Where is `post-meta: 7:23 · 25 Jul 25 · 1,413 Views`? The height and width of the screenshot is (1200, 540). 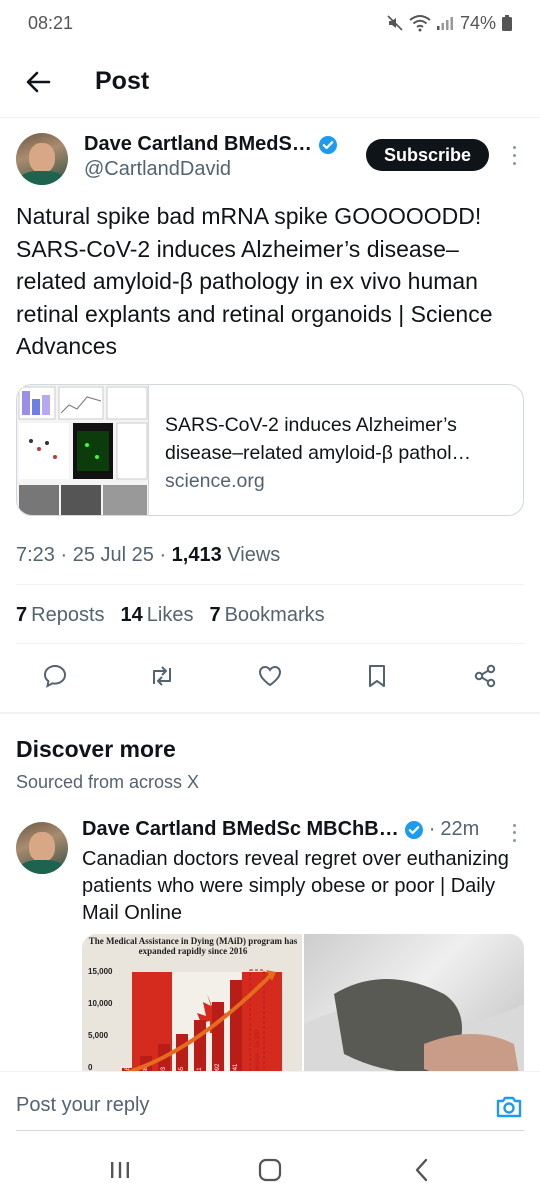 post-meta: 7:23 · 25 Jul 25 · 1,413 Views is located at coordinates (148, 555).